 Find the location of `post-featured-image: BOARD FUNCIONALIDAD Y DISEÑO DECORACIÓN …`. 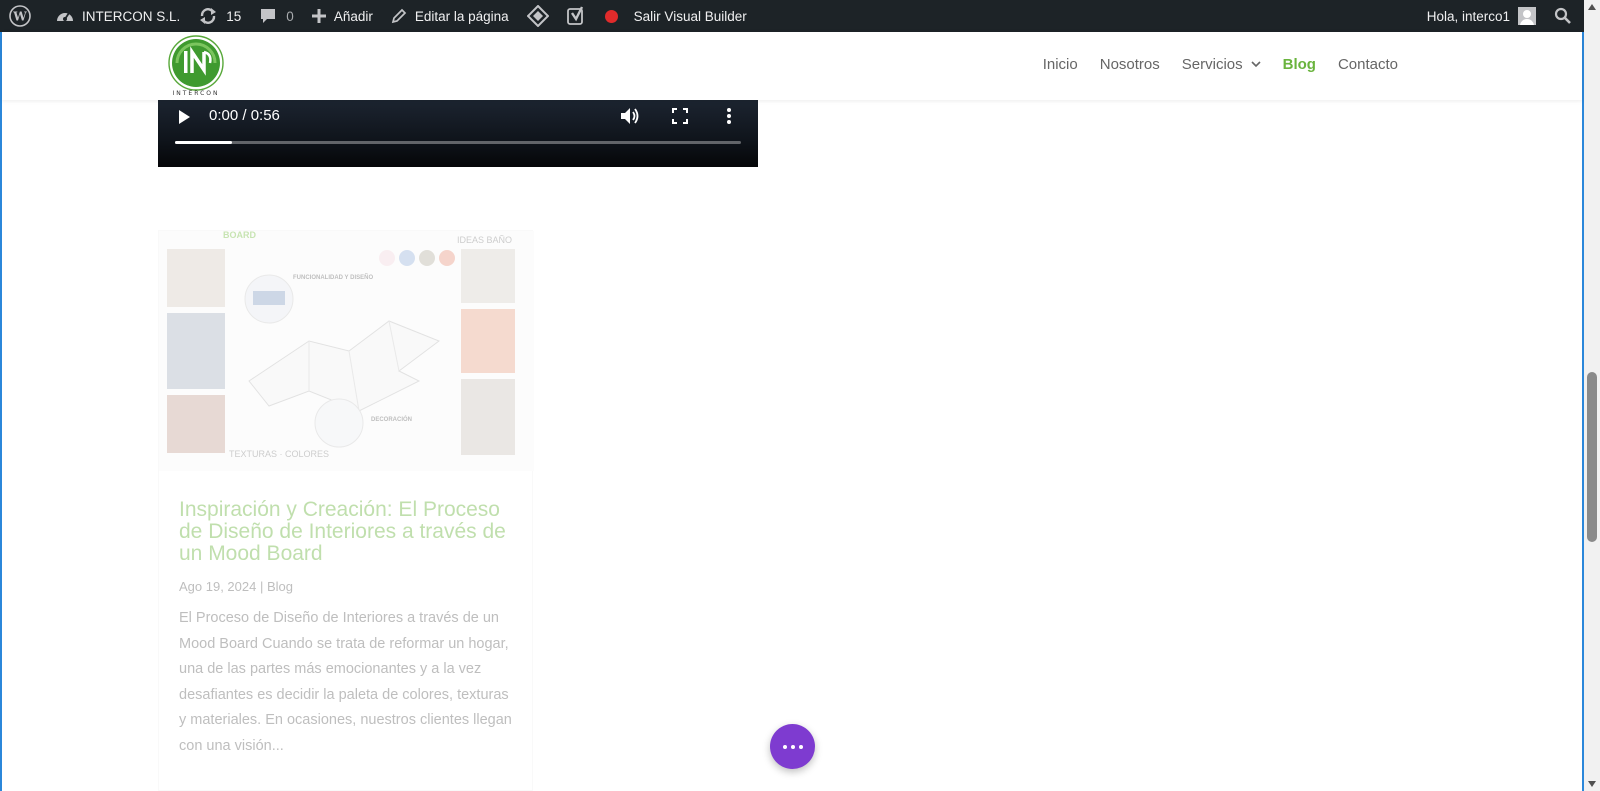

post-featured-image: BOARD FUNCIONALIDAD Y DISEÑO DECORACIÓN … is located at coordinates (346, 351).